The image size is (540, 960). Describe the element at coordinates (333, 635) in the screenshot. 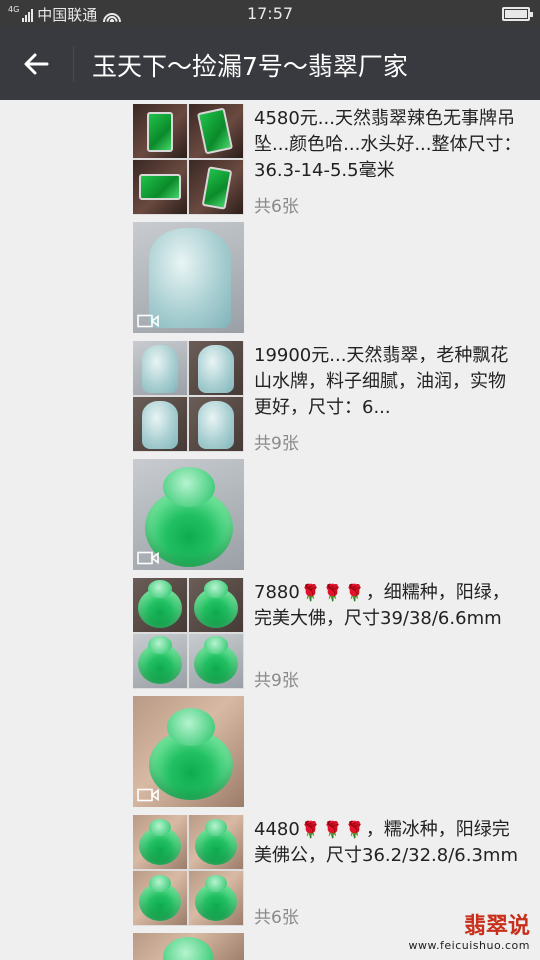

I see `post-item: 7880🌹 🌹 🌹，细糯种，阳绿，完美大佛，尺寸39/38/6.6mm 共9张` at that location.